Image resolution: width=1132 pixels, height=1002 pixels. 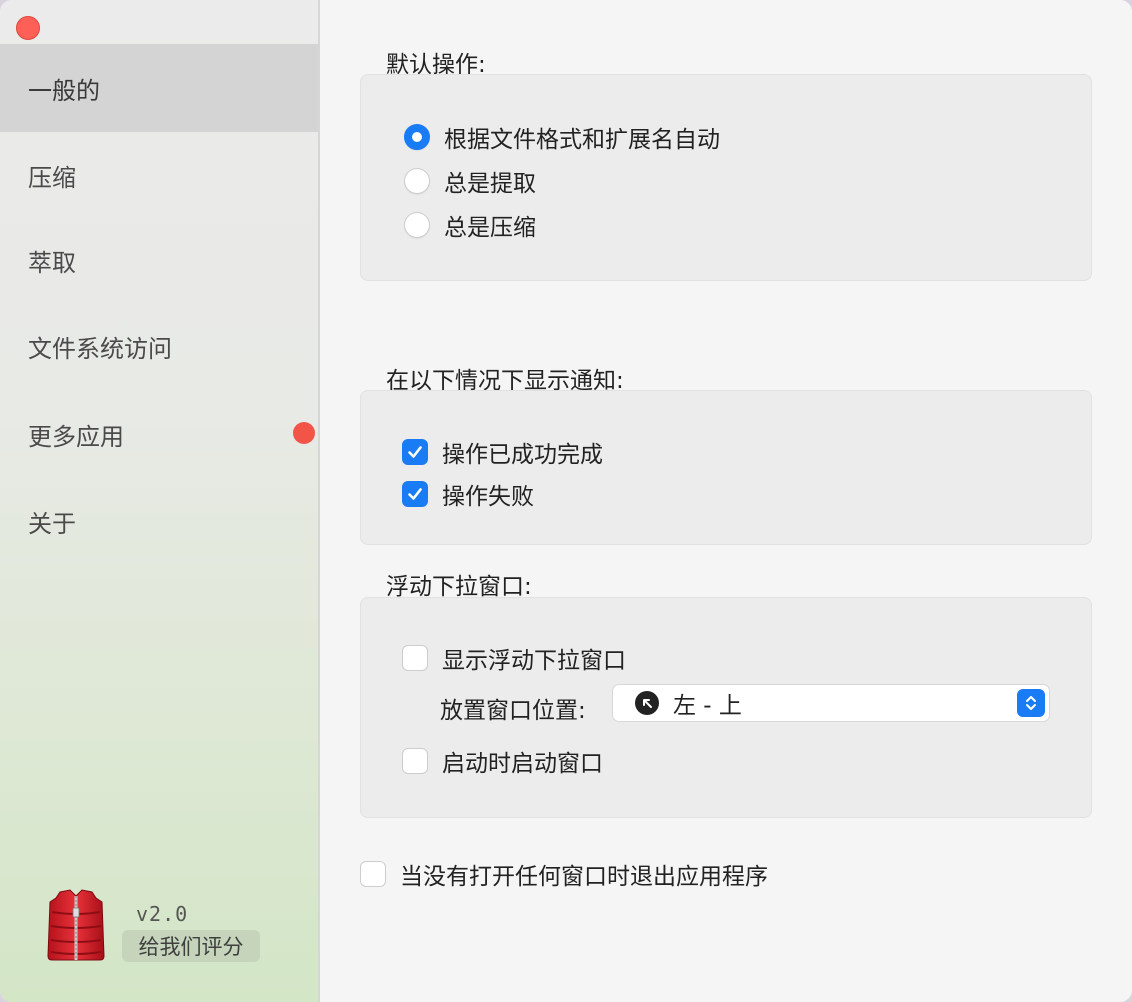 I want to click on sidebar-item-general: 一般的, so click(x=159, y=88).